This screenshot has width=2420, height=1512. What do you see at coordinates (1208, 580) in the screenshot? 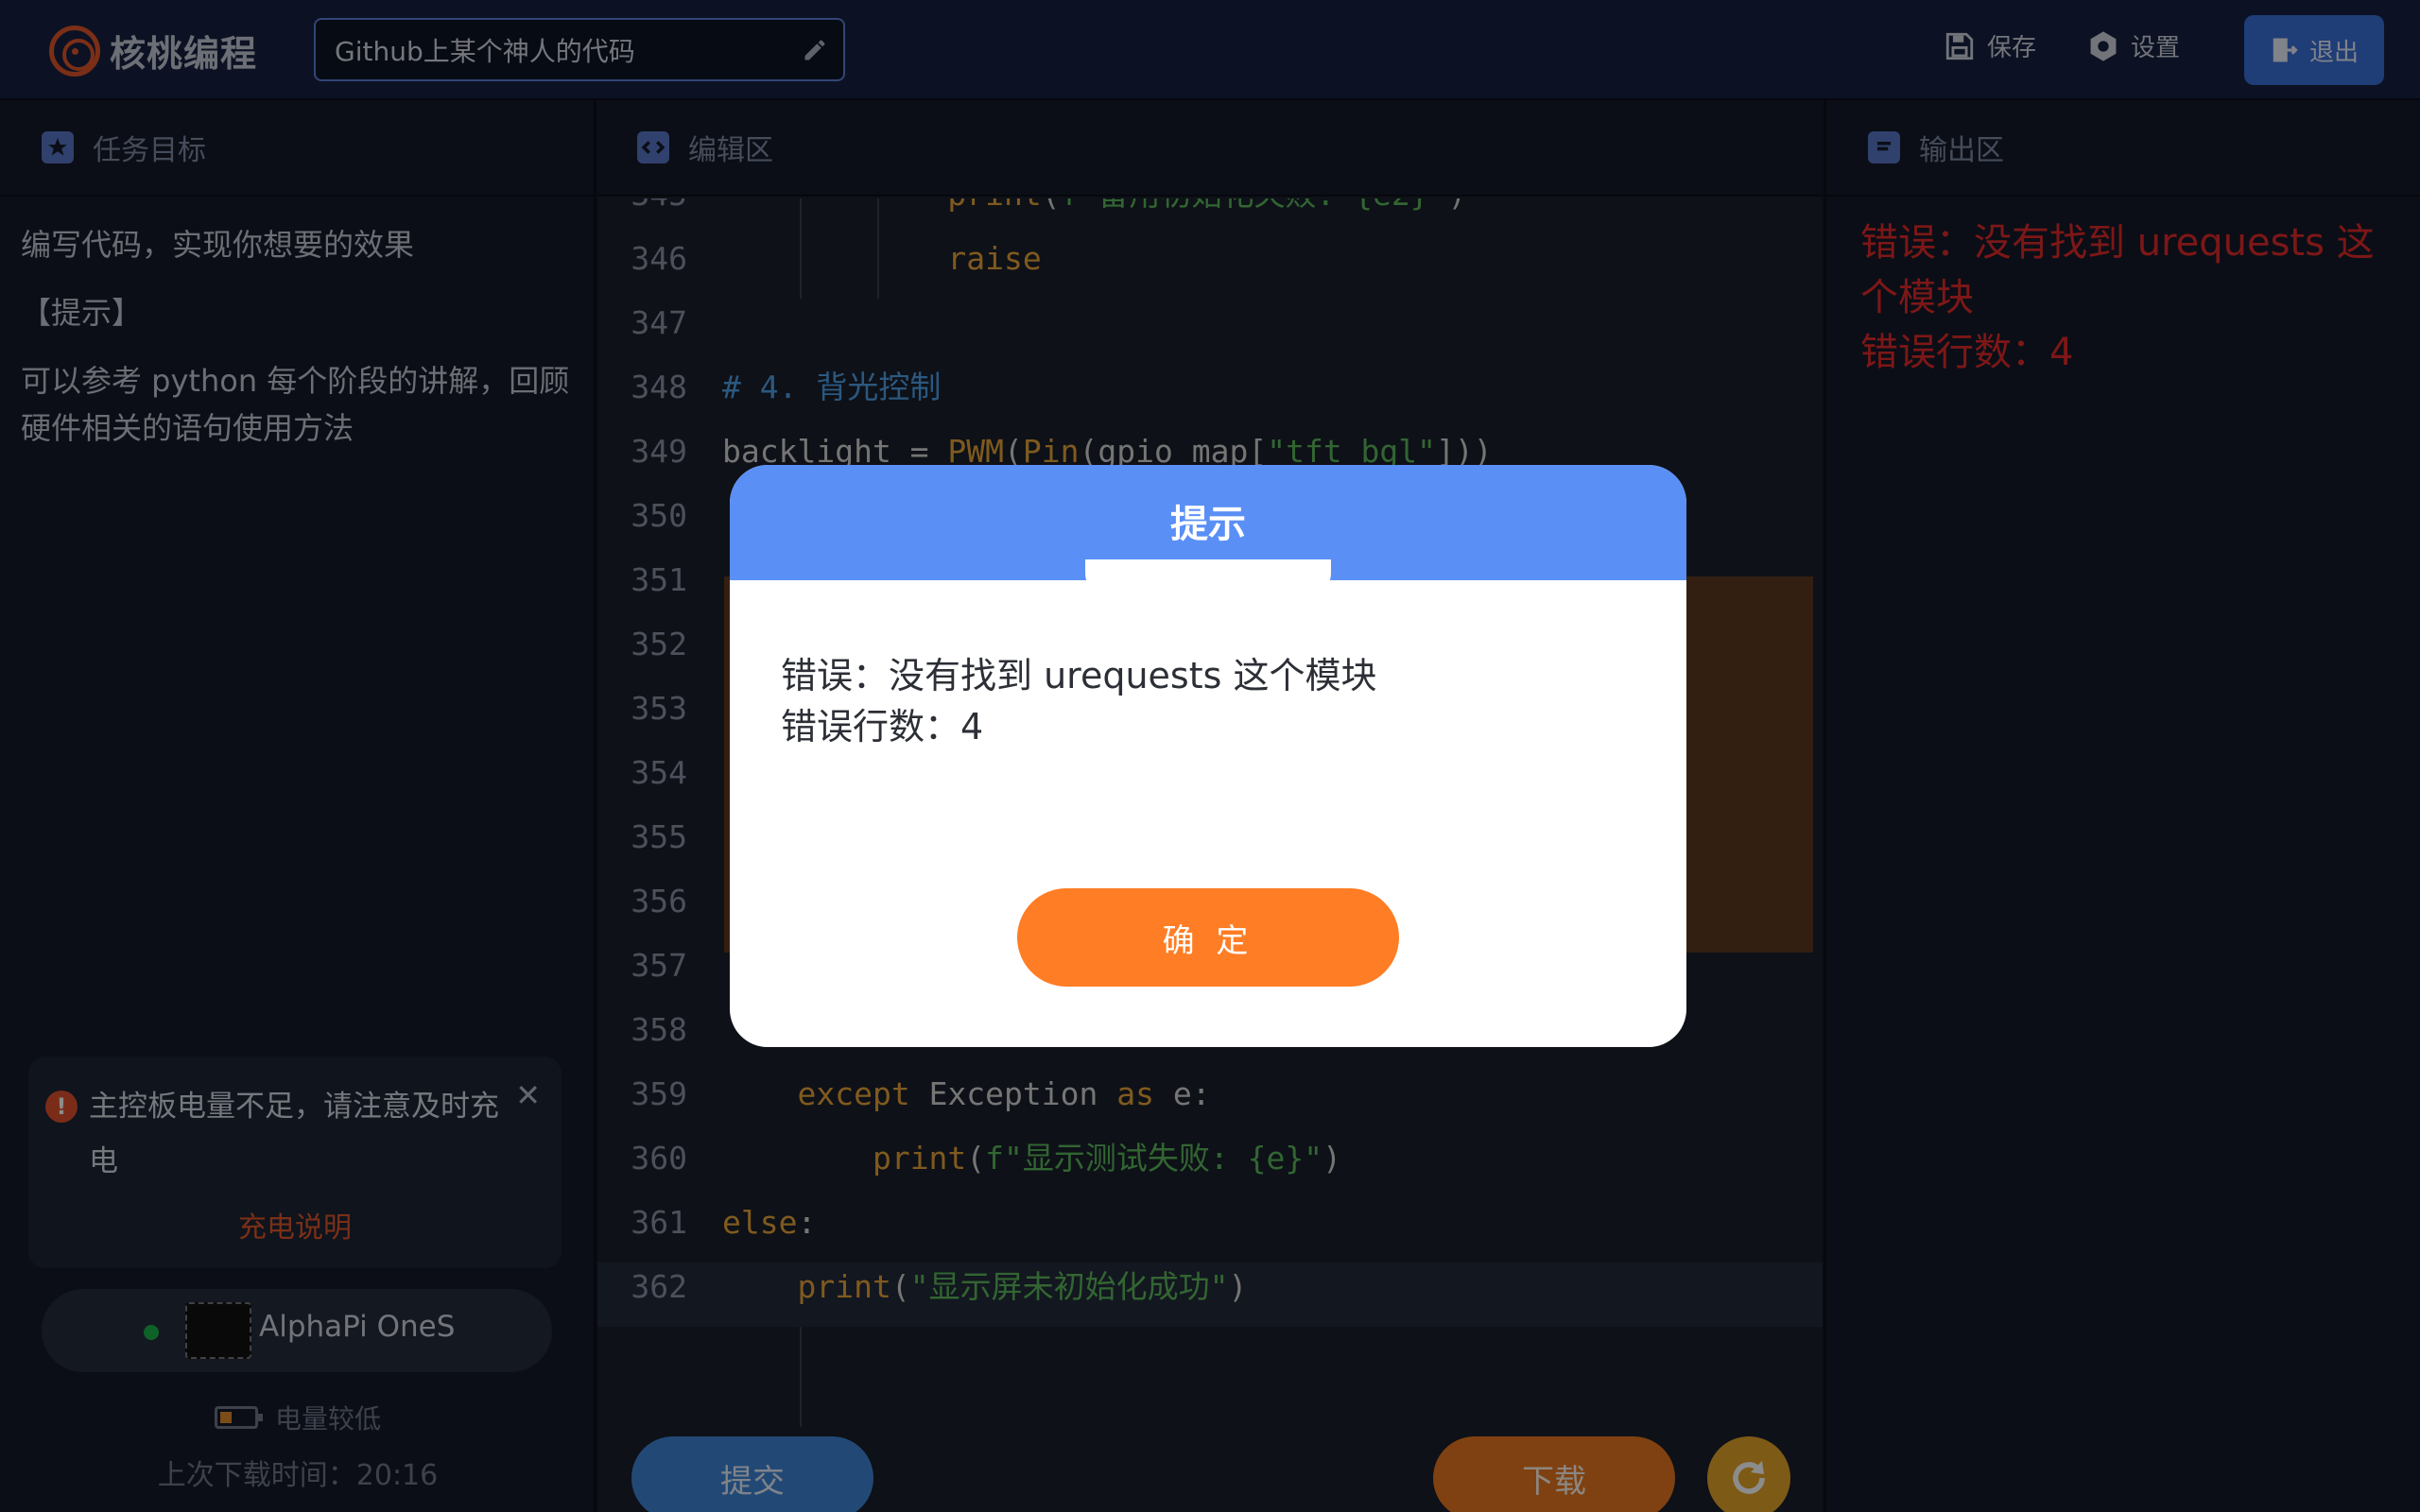
I see `dialog-header-notch` at bounding box center [1208, 580].